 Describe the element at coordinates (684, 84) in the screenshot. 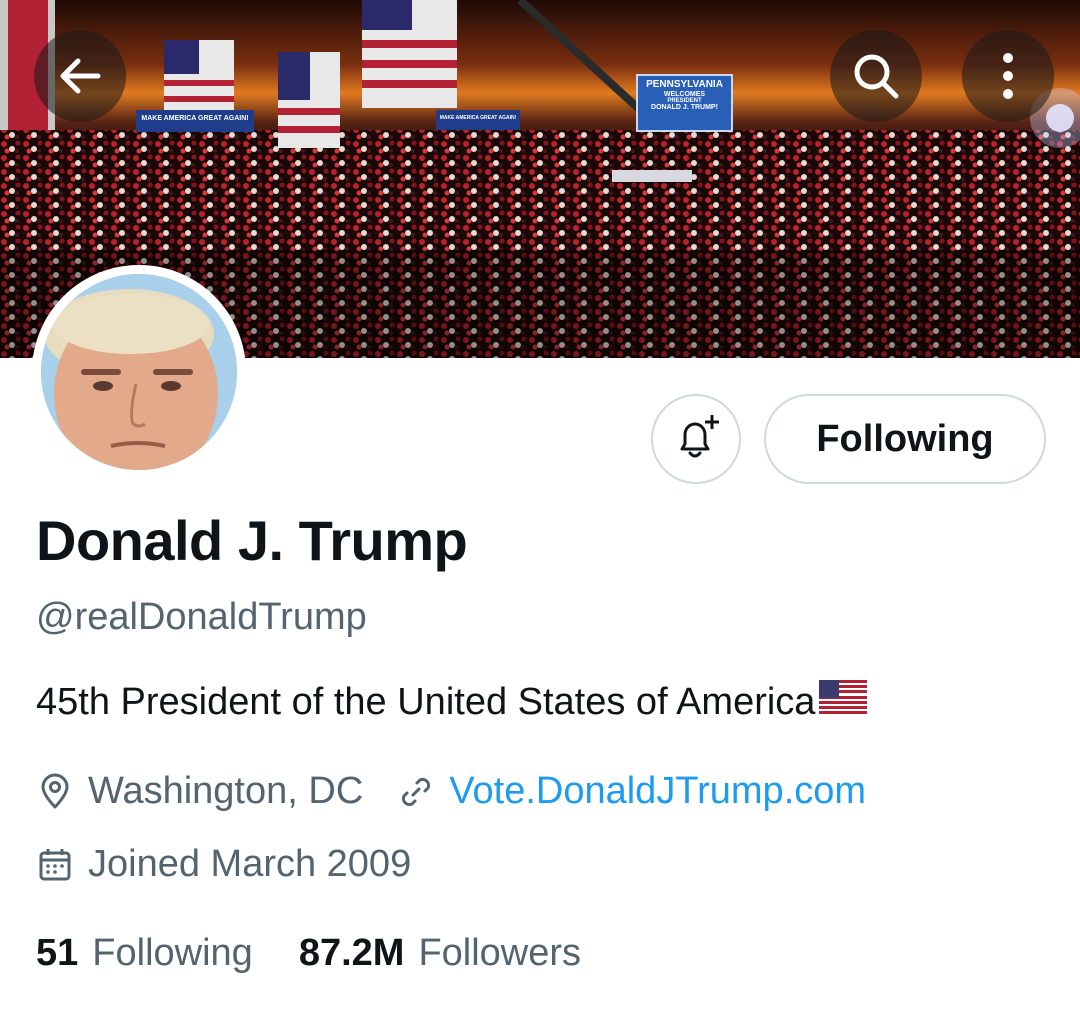

I see `big-sign-line1: PENNSYLVANIA` at that location.